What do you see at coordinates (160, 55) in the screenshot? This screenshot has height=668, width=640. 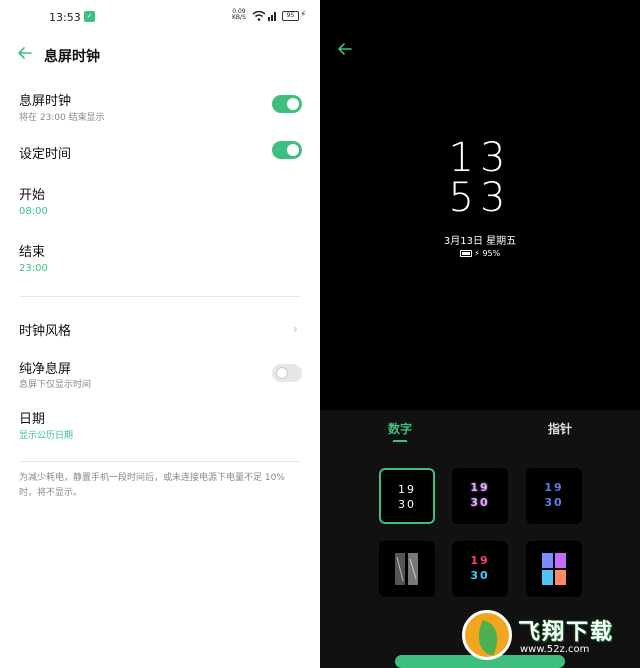 I see `top-bar: 息屏时钟` at bounding box center [160, 55].